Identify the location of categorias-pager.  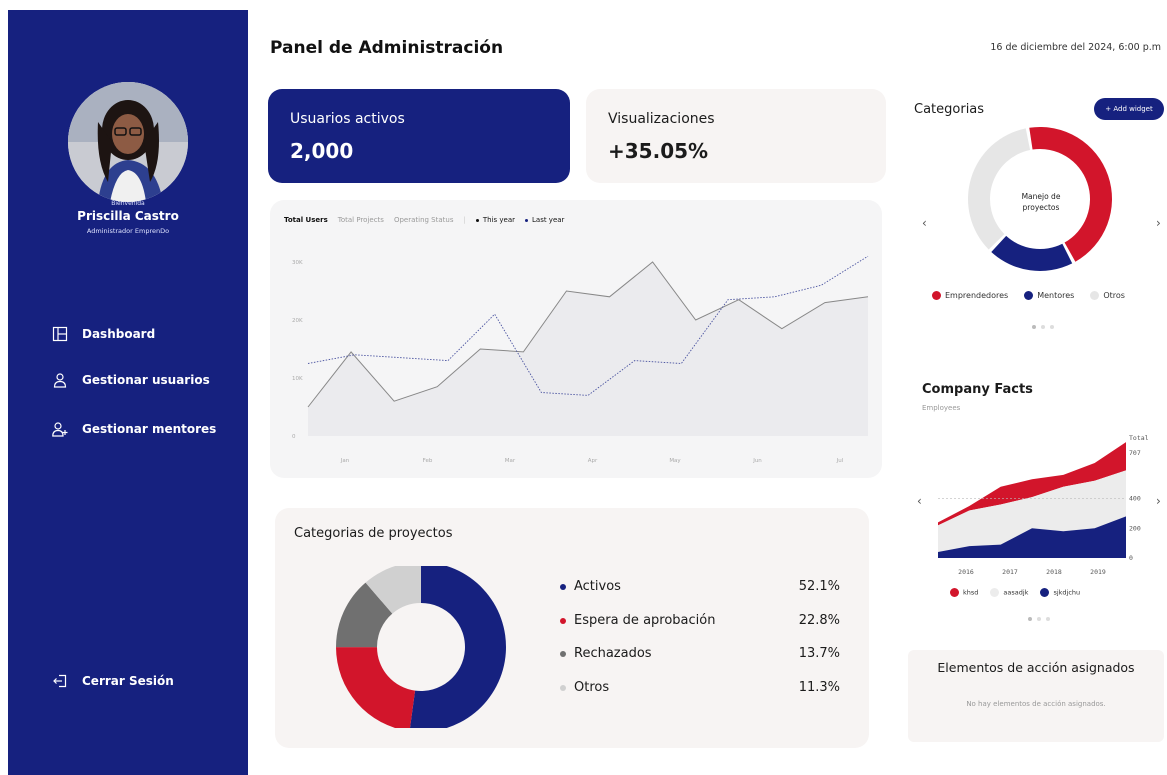
(1043, 327).